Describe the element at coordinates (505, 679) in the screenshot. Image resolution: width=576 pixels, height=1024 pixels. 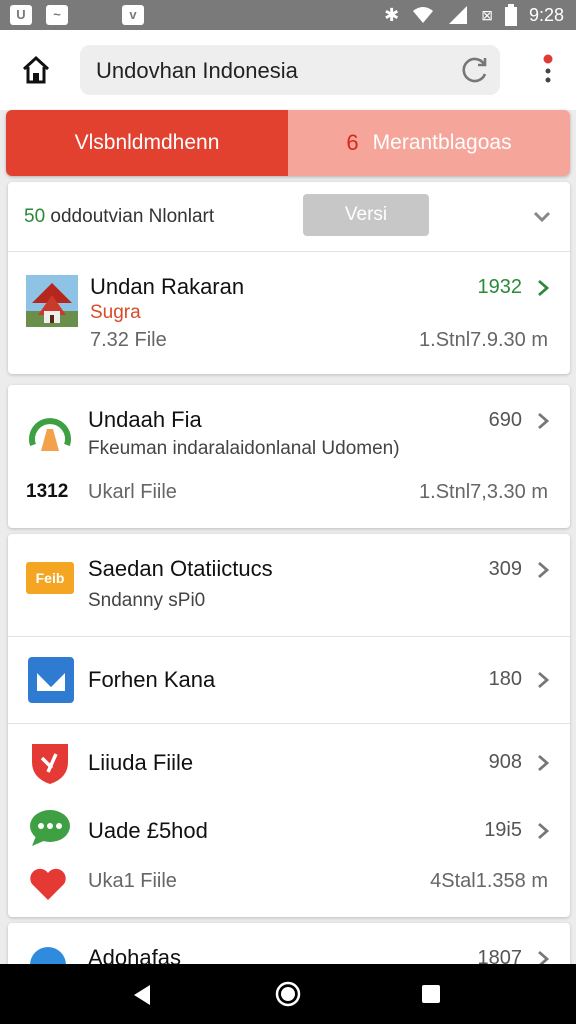
I see `item-number: 180` at that location.